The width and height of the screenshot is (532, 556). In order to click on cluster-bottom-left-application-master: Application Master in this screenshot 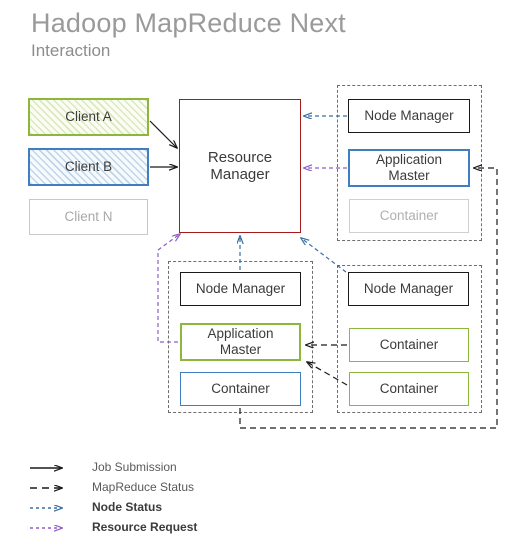, I will do `click(240, 342)`.